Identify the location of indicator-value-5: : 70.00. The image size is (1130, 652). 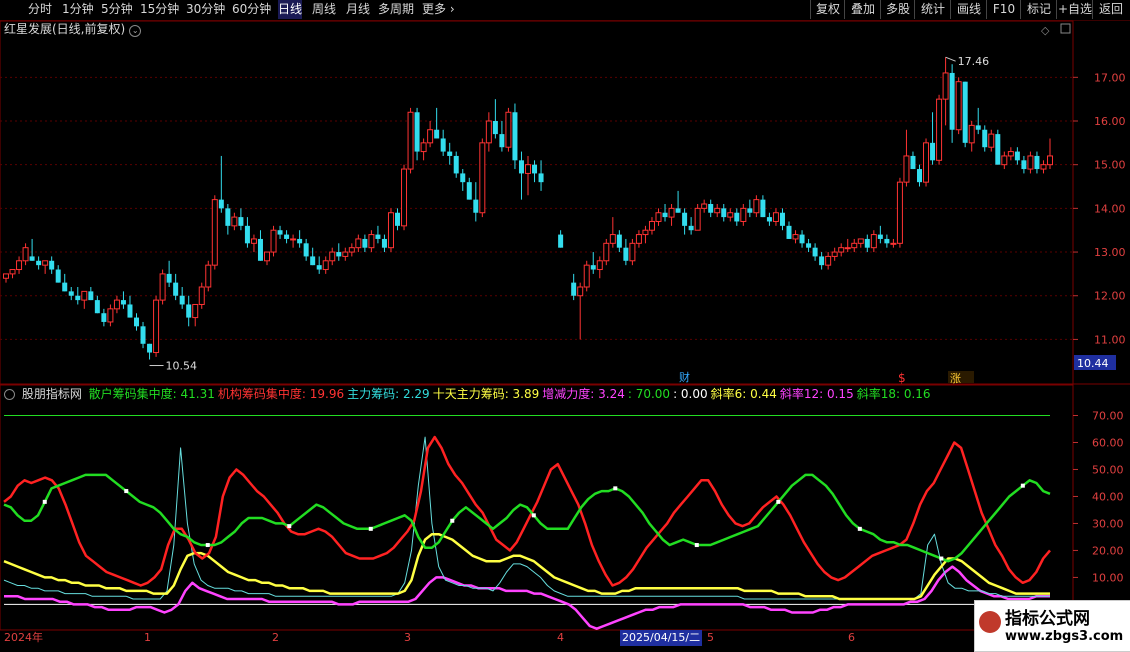
(649, 394).